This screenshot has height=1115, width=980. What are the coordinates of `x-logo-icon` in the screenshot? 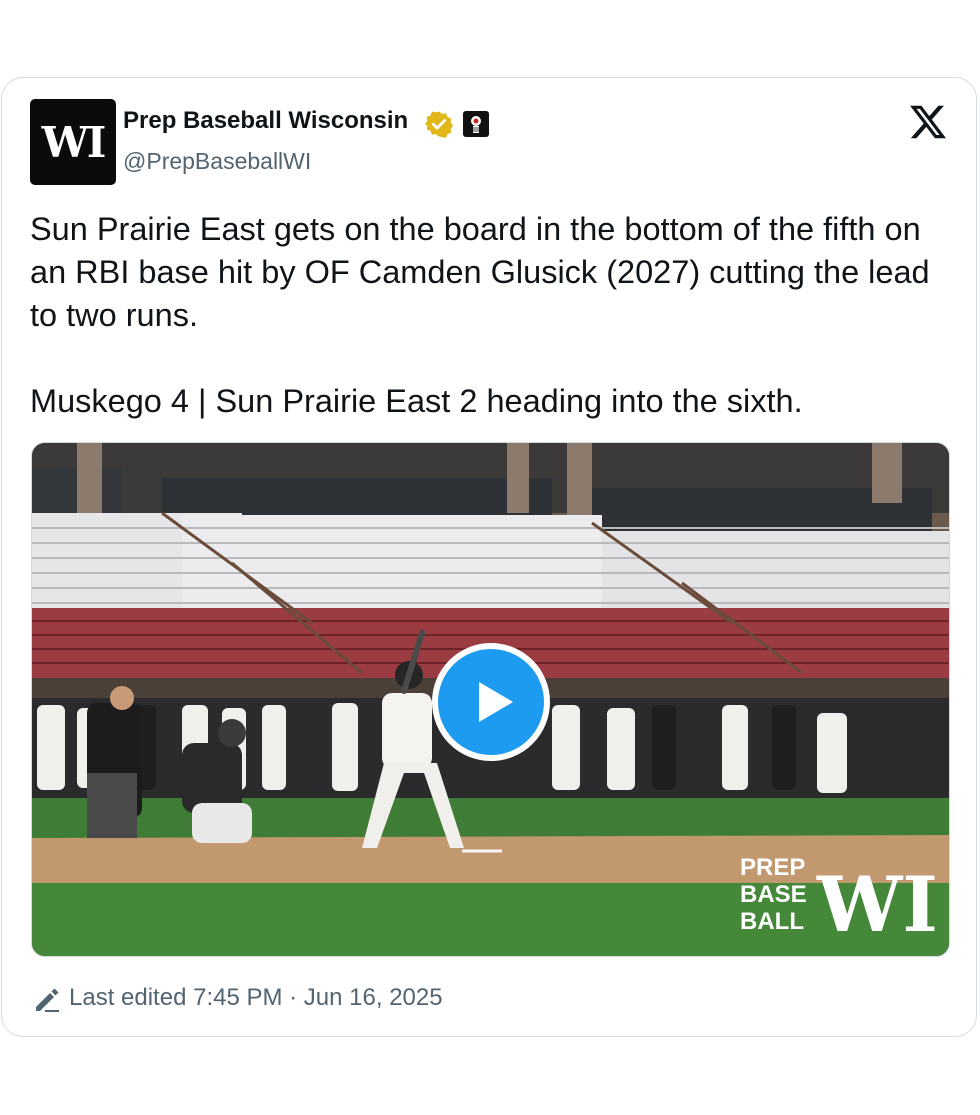 It's located at (928, 122).